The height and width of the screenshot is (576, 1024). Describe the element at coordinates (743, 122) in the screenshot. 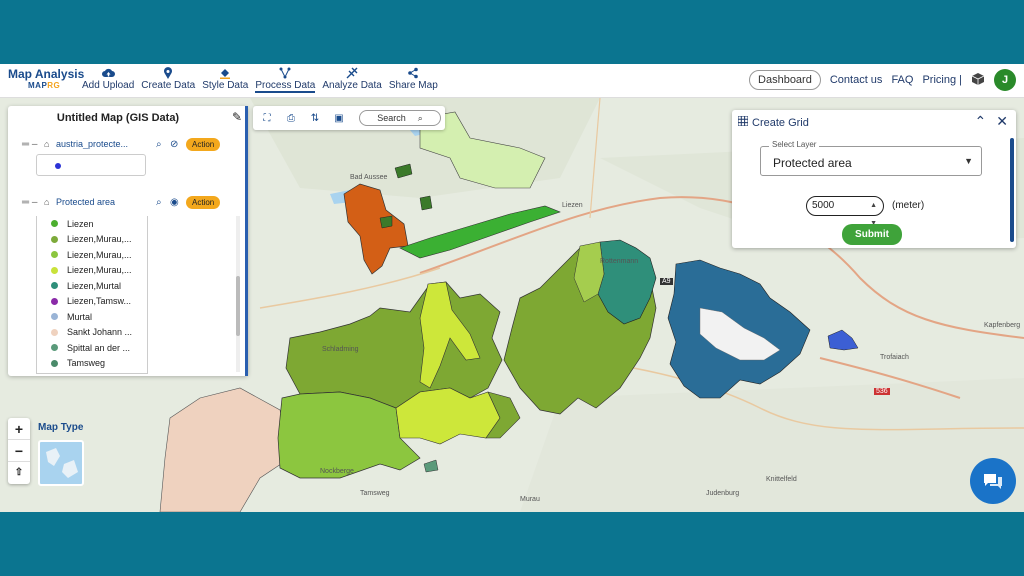

I see `grid-icon` at that location.